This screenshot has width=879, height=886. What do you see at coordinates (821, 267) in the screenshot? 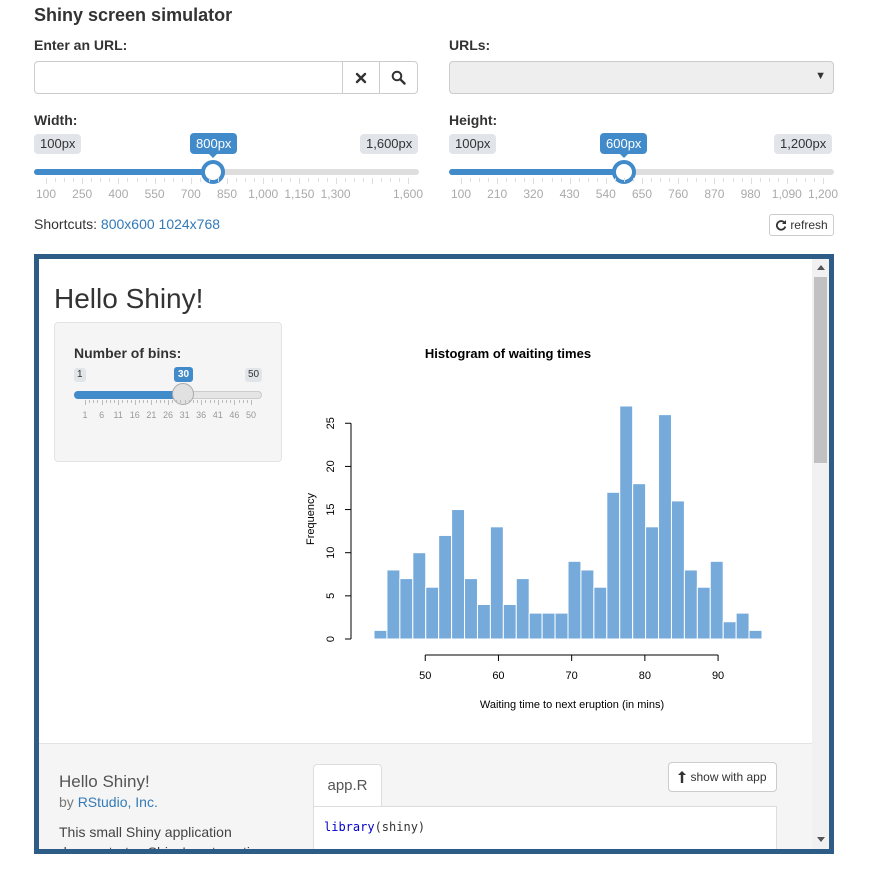
I see `scroll-up-arrow-icon` at bounding box center [821, 267].